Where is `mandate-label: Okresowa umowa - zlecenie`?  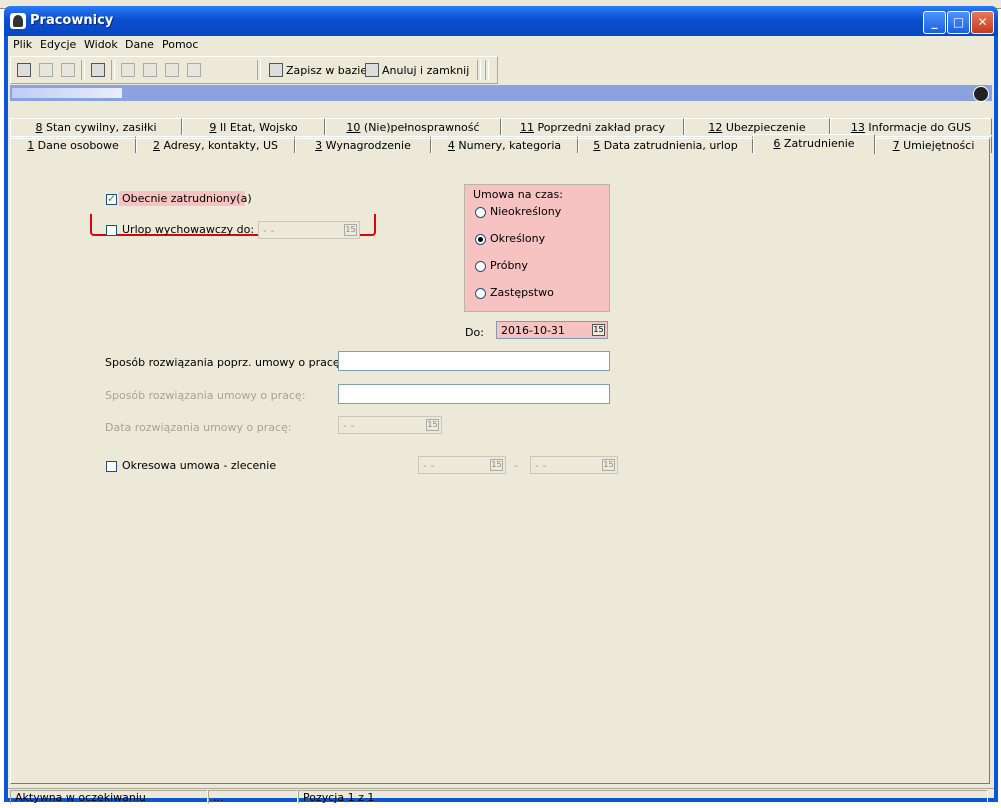 mandate-label: Okresowa umowa - zlecenie is located at coordinates (199, 465).